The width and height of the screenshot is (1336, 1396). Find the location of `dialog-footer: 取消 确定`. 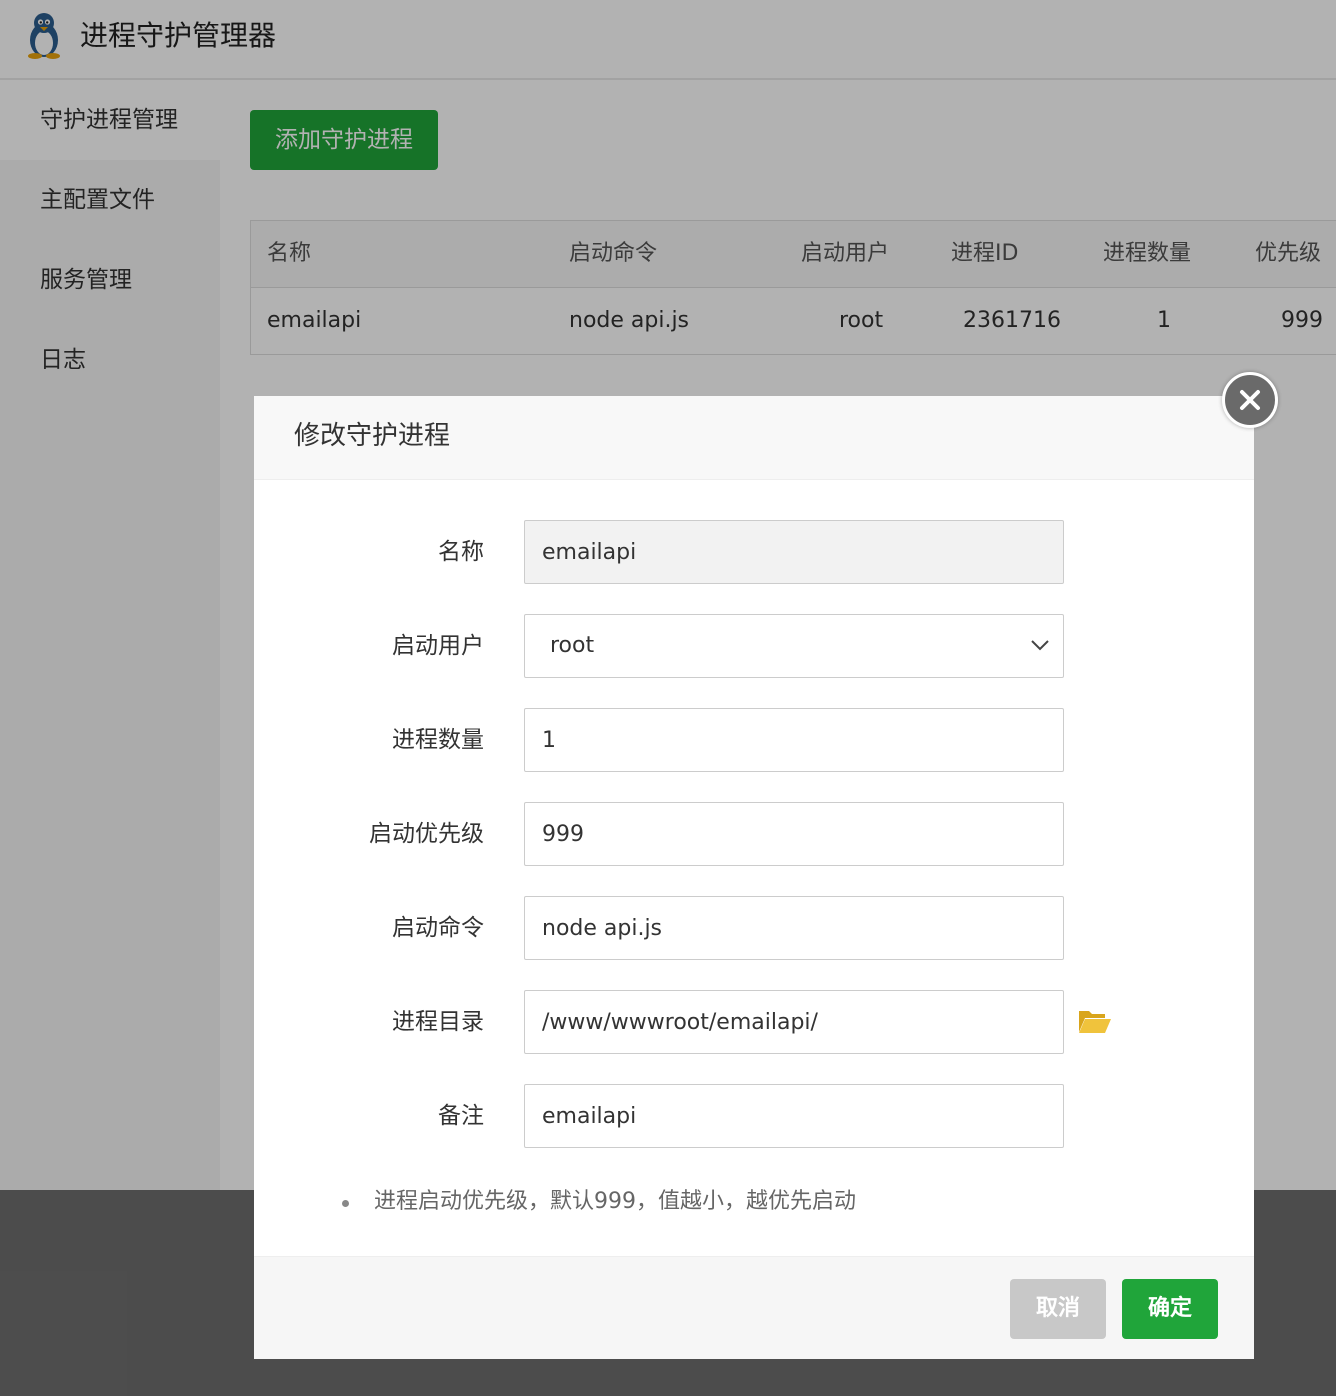

dialog-footer: 取消 确定 is located at coordinates (754, 1307).